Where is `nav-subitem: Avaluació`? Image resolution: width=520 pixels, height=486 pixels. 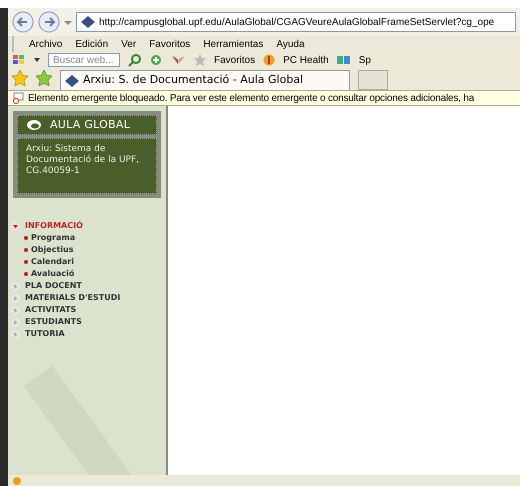
nav-subitem: Avaluació is located at coordinates (52, 274).